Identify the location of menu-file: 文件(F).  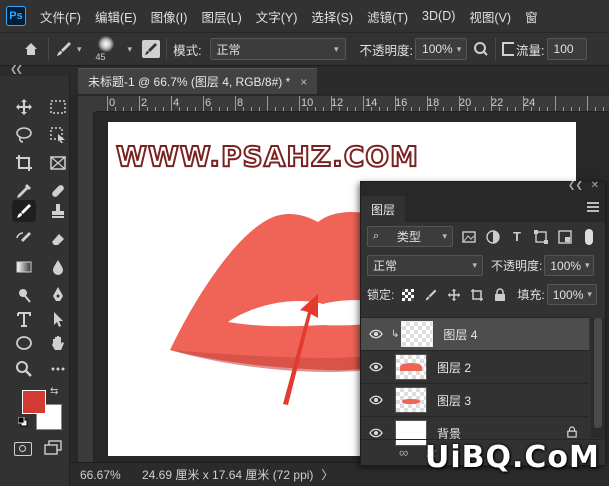
(60, 16).